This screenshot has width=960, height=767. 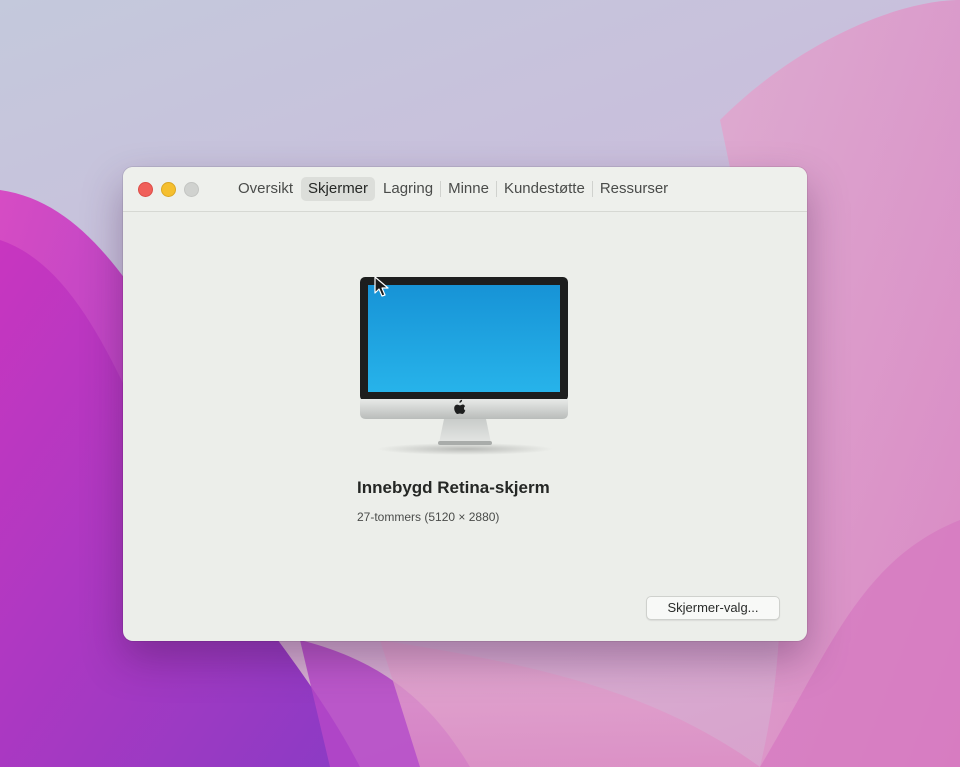 What do you see at coordinates (464, 366) in the screenshot?
I see `imac-icon` at bounding box center [464, 366].